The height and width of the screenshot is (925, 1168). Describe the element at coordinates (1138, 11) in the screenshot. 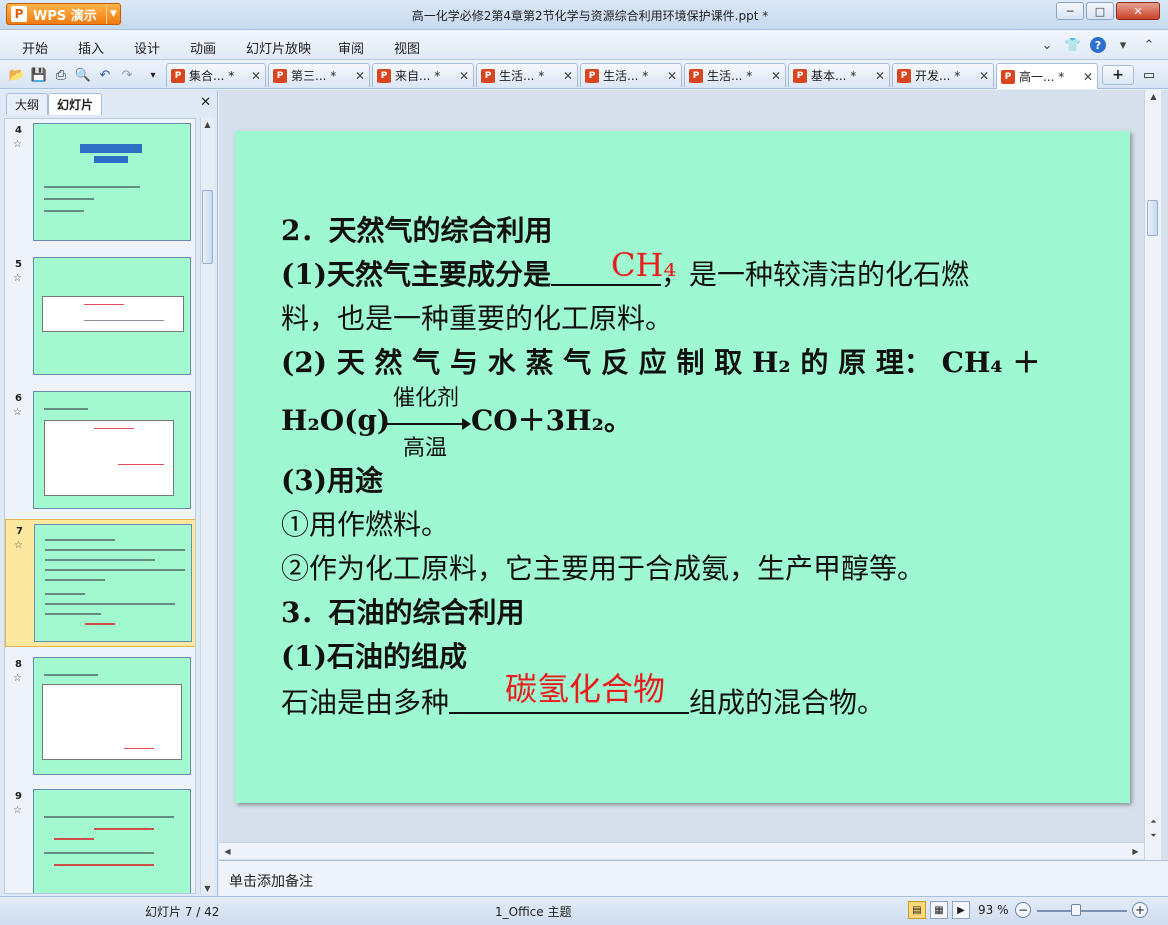

I see `close-button: ✕` at that location.